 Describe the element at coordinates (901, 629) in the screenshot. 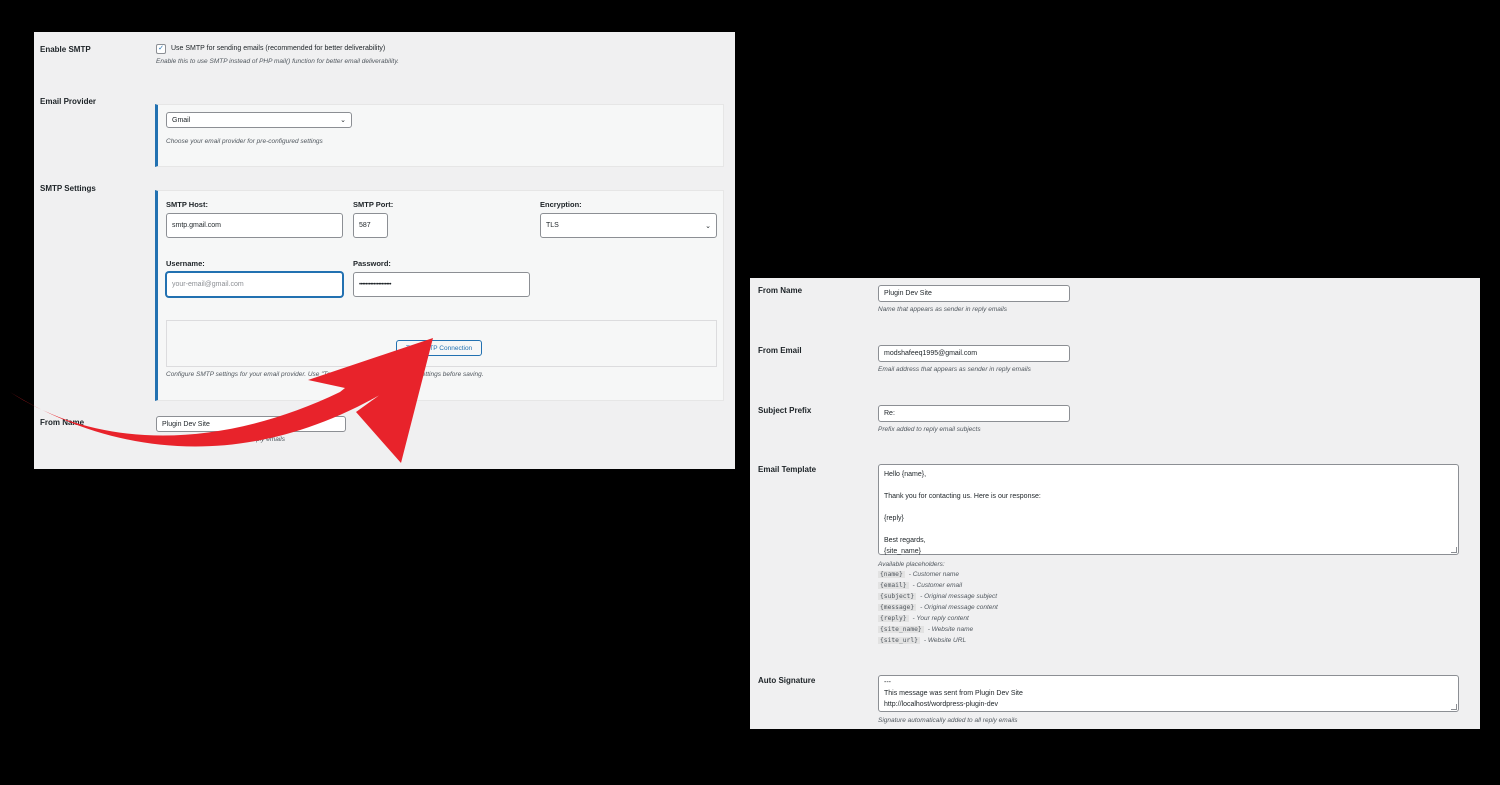

I see `placeholder-code: {site_name}` at that location.